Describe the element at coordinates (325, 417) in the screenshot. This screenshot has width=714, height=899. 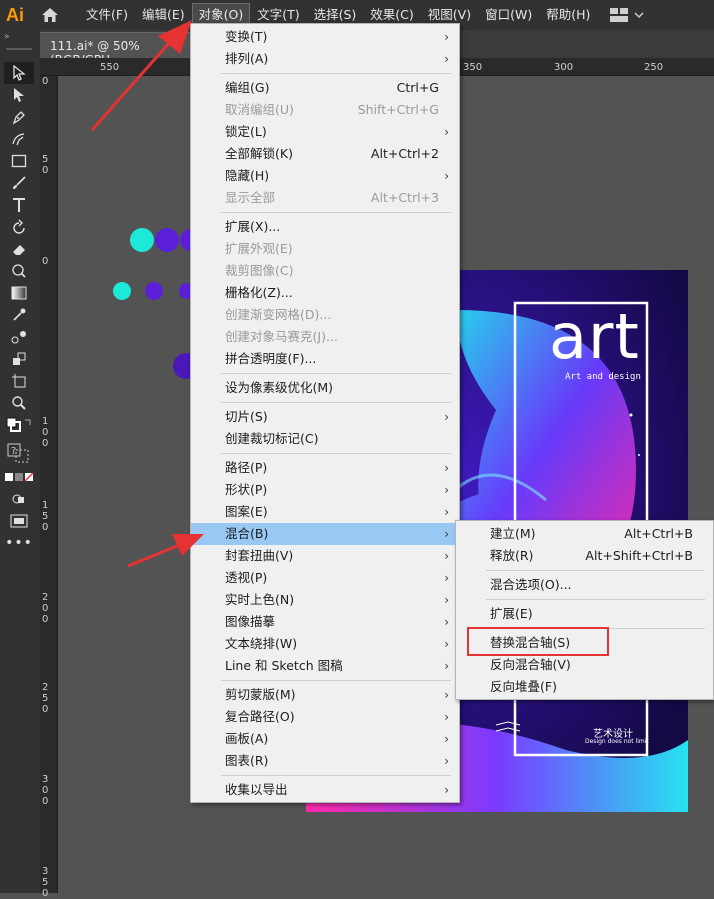
I see `menu-item: 切片(S) ›` at that location.